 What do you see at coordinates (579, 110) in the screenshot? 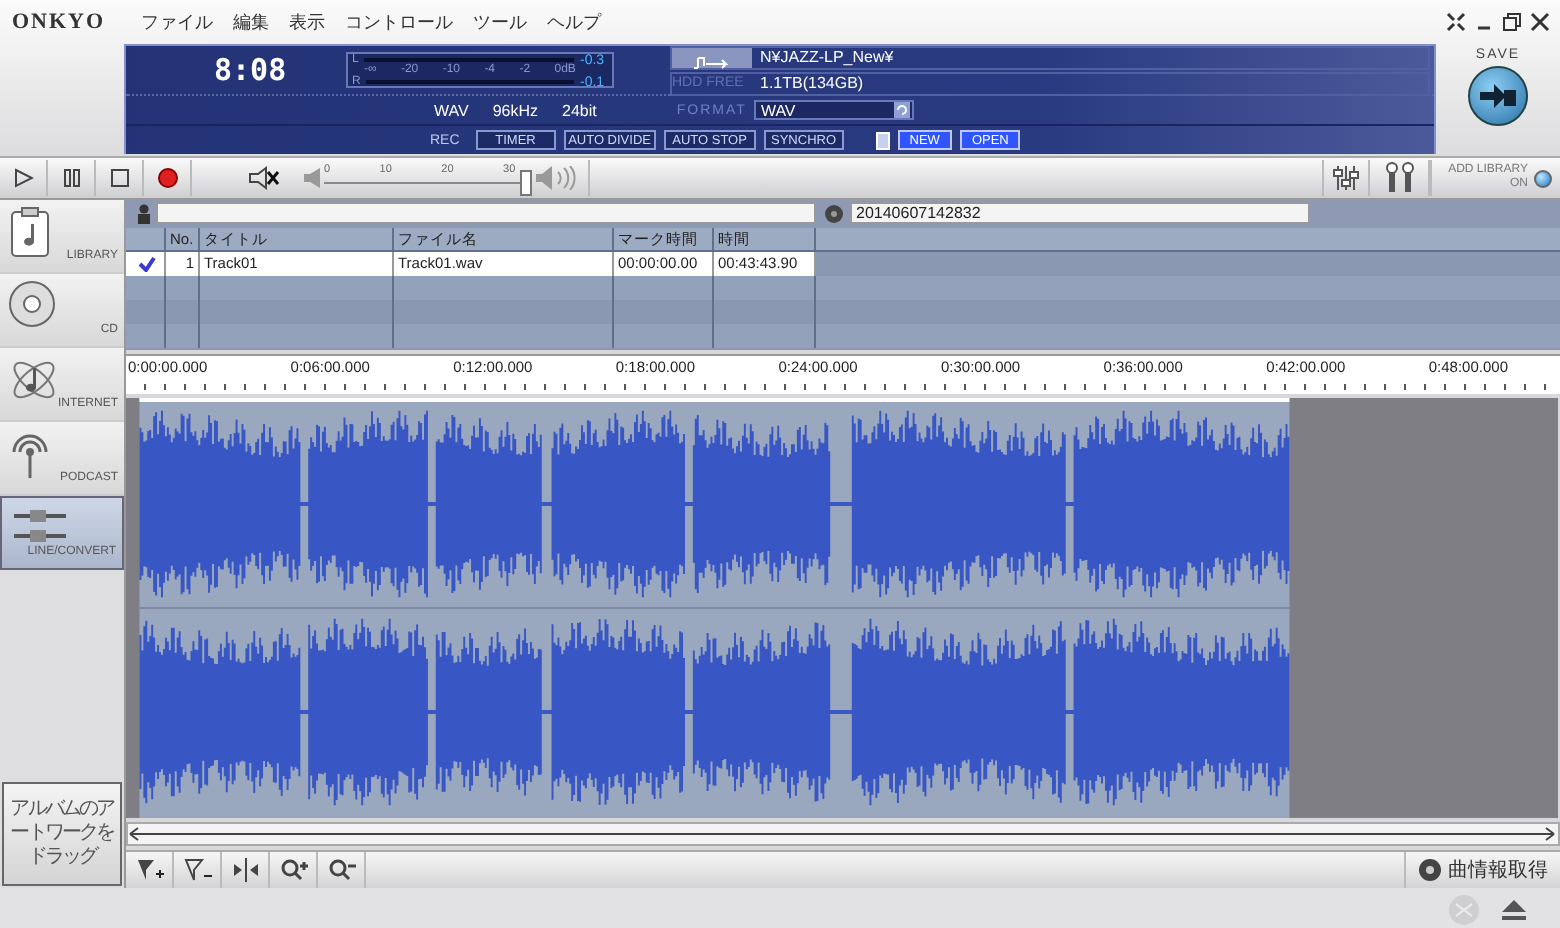
I see `audio-format-info: 24bit` at bounding box center [579, 110].